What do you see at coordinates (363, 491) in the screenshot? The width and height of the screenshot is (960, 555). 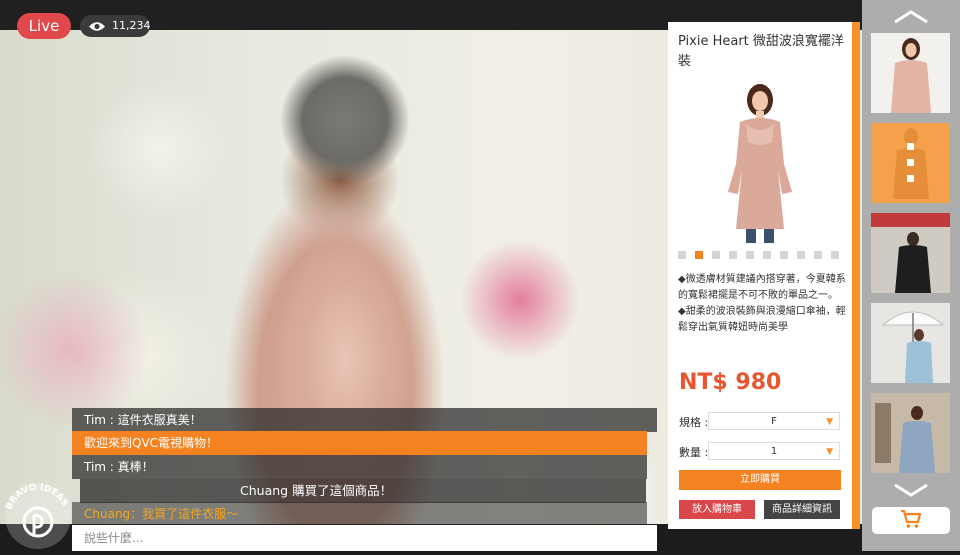 I see `chat-purchase-notice: Chuang 購買了這個商品！` at bounding box center [363, 491].